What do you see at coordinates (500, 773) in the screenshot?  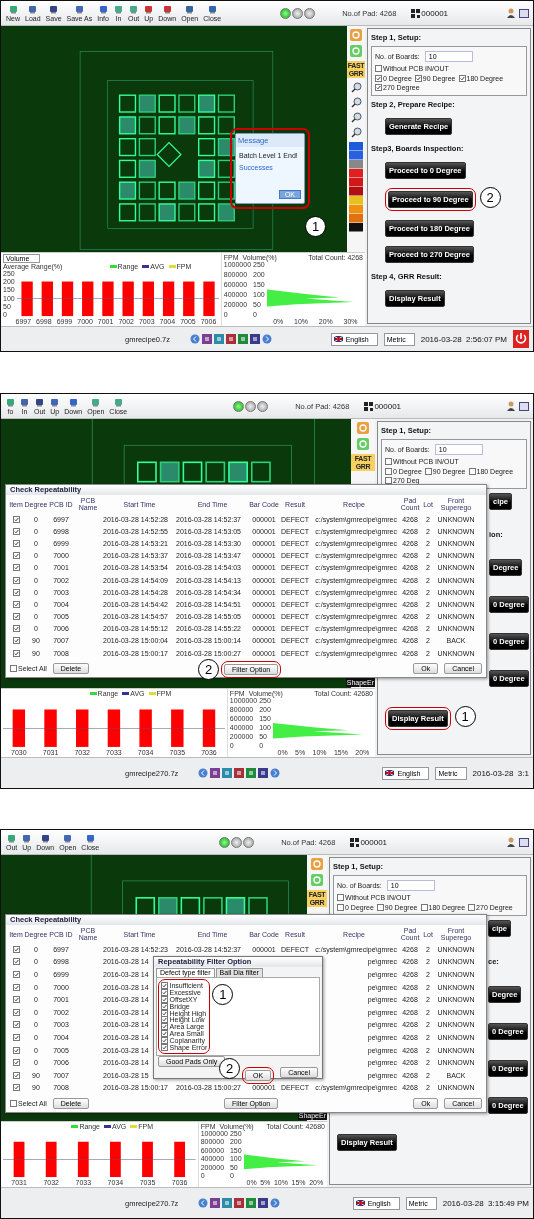 I see `date-time: 2016-03-28 3:1` at bounding box center [500, 773].